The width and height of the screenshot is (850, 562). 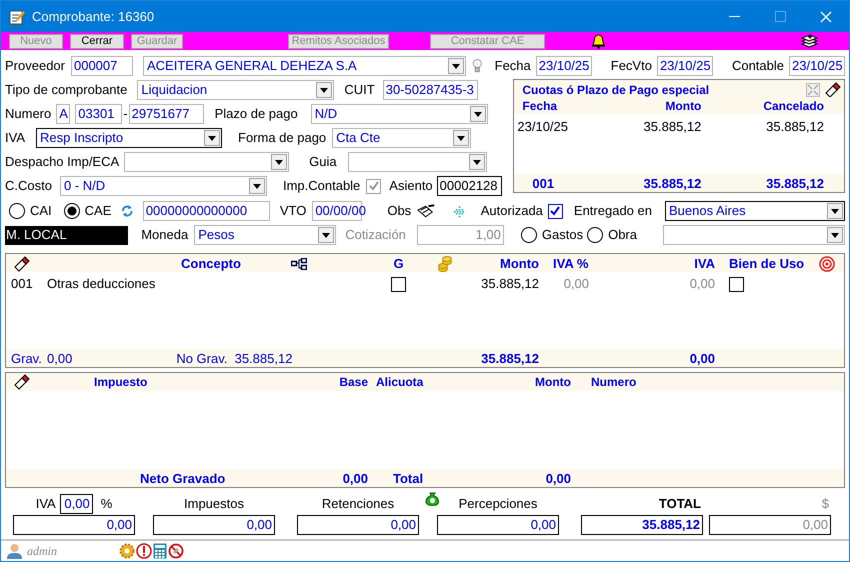 What do you see at coordinates (813, 89) in the screenshot?
I see `expand-icon` at bounding box center [813, 89].